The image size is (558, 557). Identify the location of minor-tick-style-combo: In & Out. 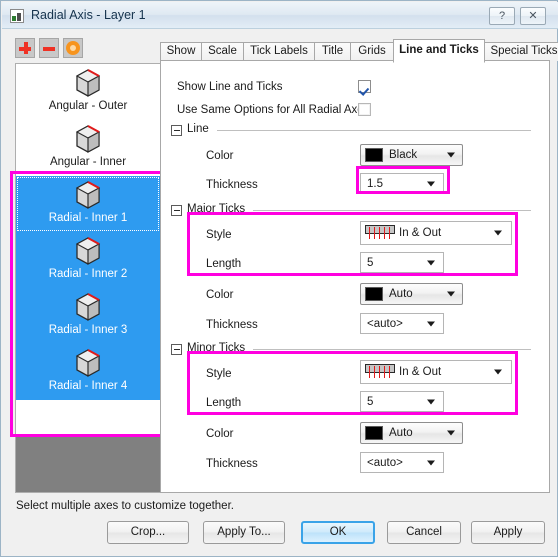
(436, 372).